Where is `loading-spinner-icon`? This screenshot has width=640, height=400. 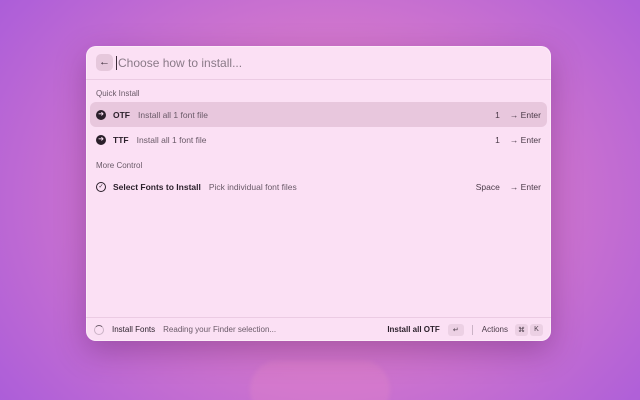 loading-spinner-icon is located at coordinates (99, 329).